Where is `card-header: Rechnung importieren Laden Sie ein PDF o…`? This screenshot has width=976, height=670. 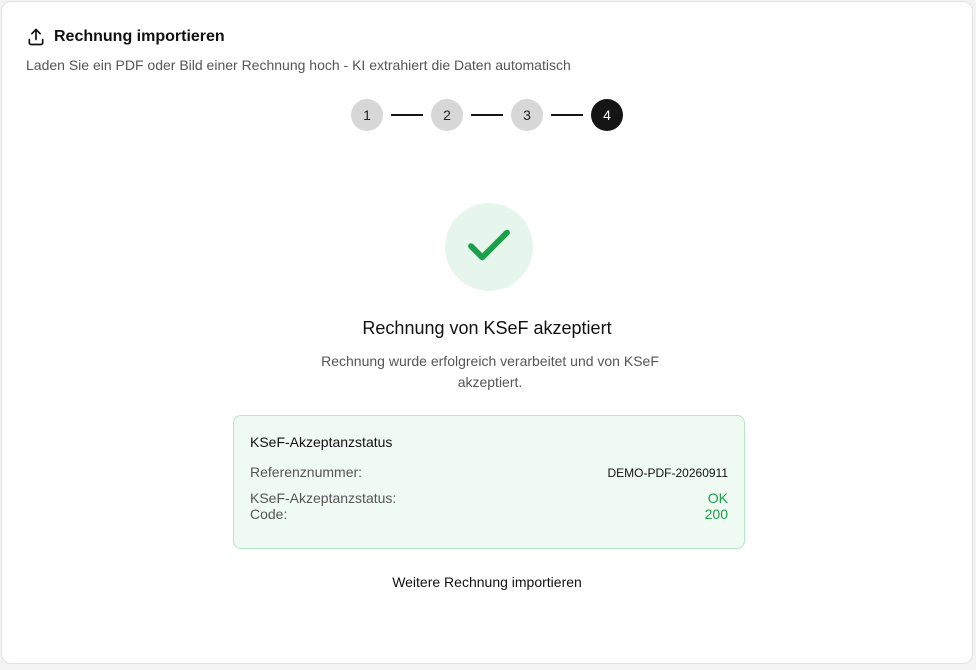 card-header: Rechnung importieren Laden Sie ein PDF o… is located at coordinates (487, 49).